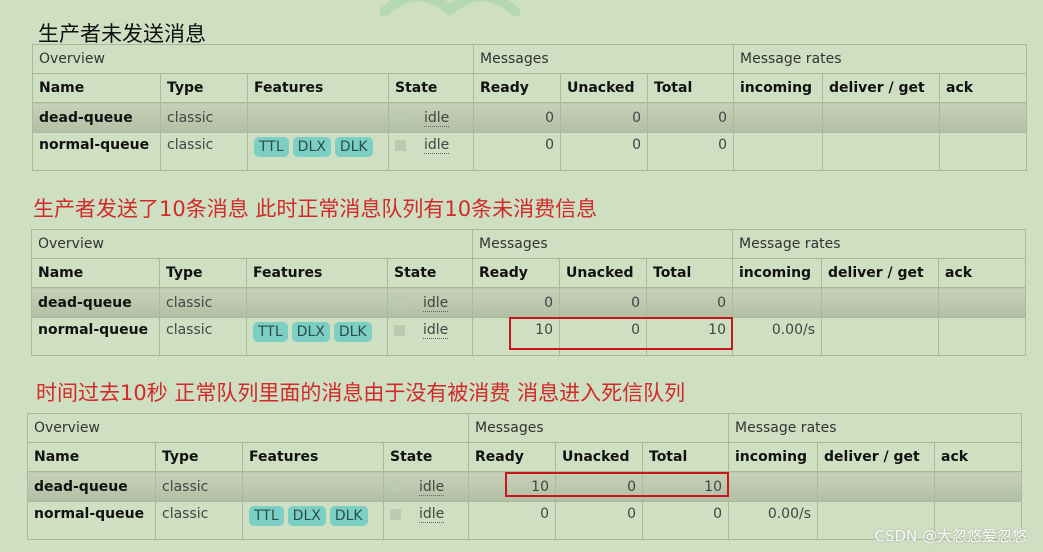  What do you see at coordinates (617, 484) in the screenshot?
I see `highlight-box` at bounding box center [617, 484].